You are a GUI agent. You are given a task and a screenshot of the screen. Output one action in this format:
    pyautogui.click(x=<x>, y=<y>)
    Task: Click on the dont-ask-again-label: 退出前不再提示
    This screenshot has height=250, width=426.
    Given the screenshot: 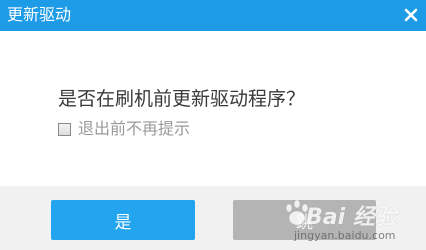 What is the action you would take?
    pyautogui.click(x=134, y=128)
    